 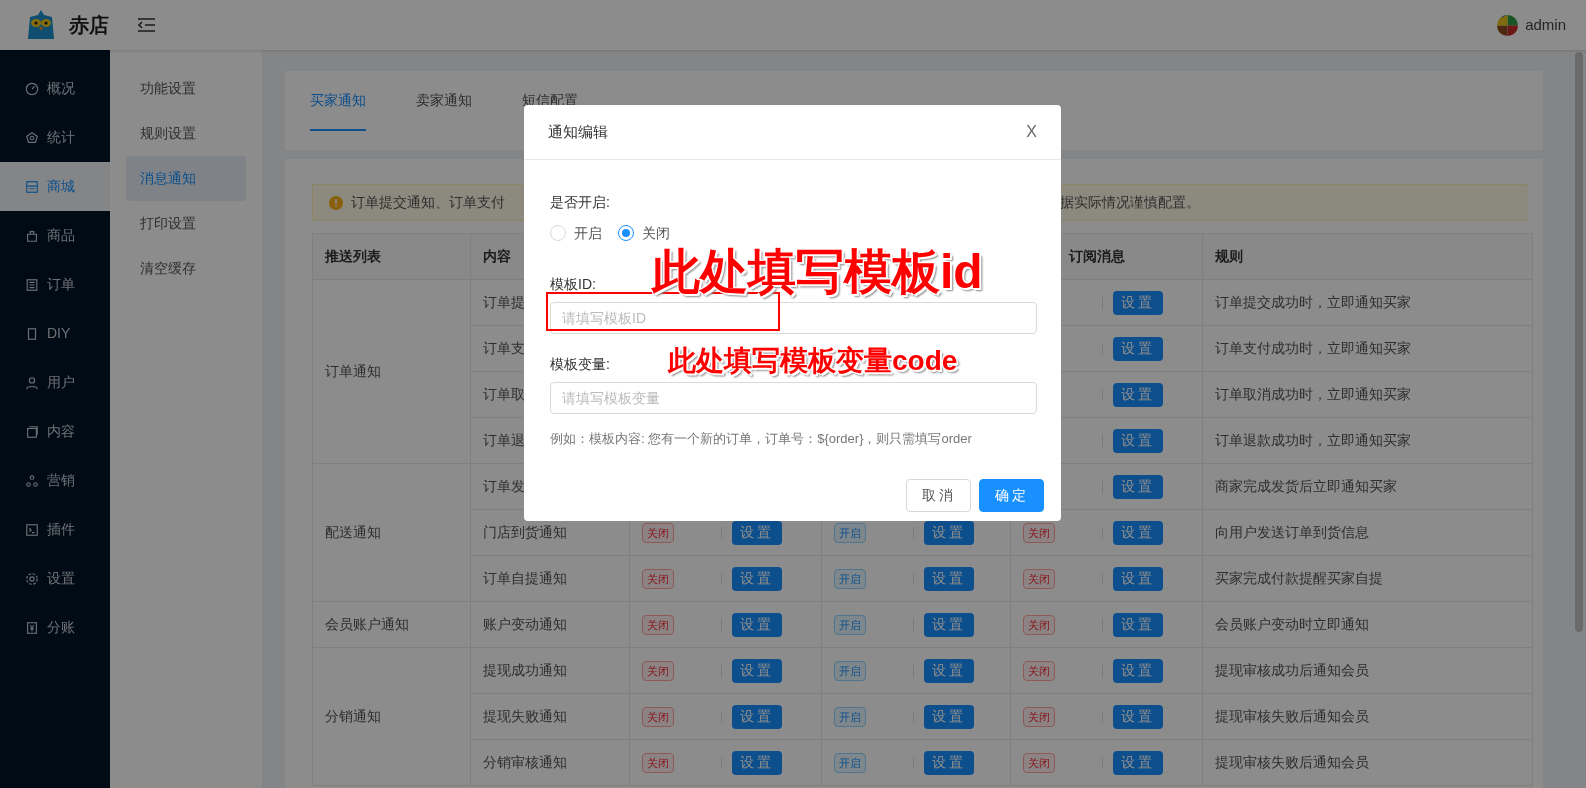 I want to click on template-id-field: 请填写模板ID, so click(x=793, y=318).